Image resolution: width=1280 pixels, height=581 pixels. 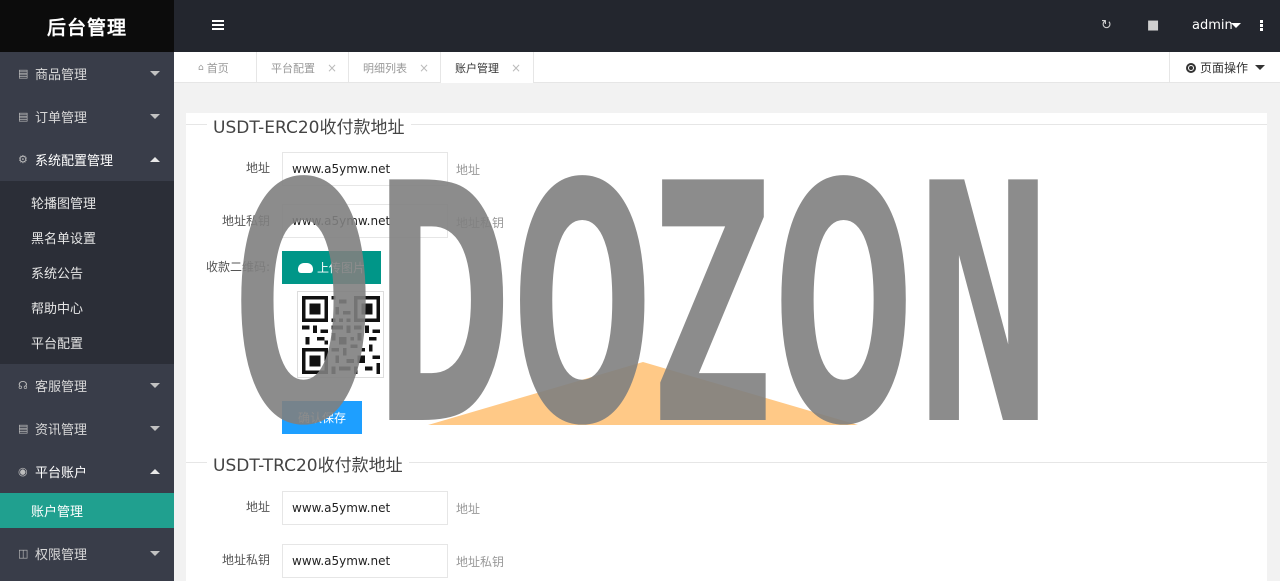 I want to click on document-icon: ▤, so click(x=23, y=116).